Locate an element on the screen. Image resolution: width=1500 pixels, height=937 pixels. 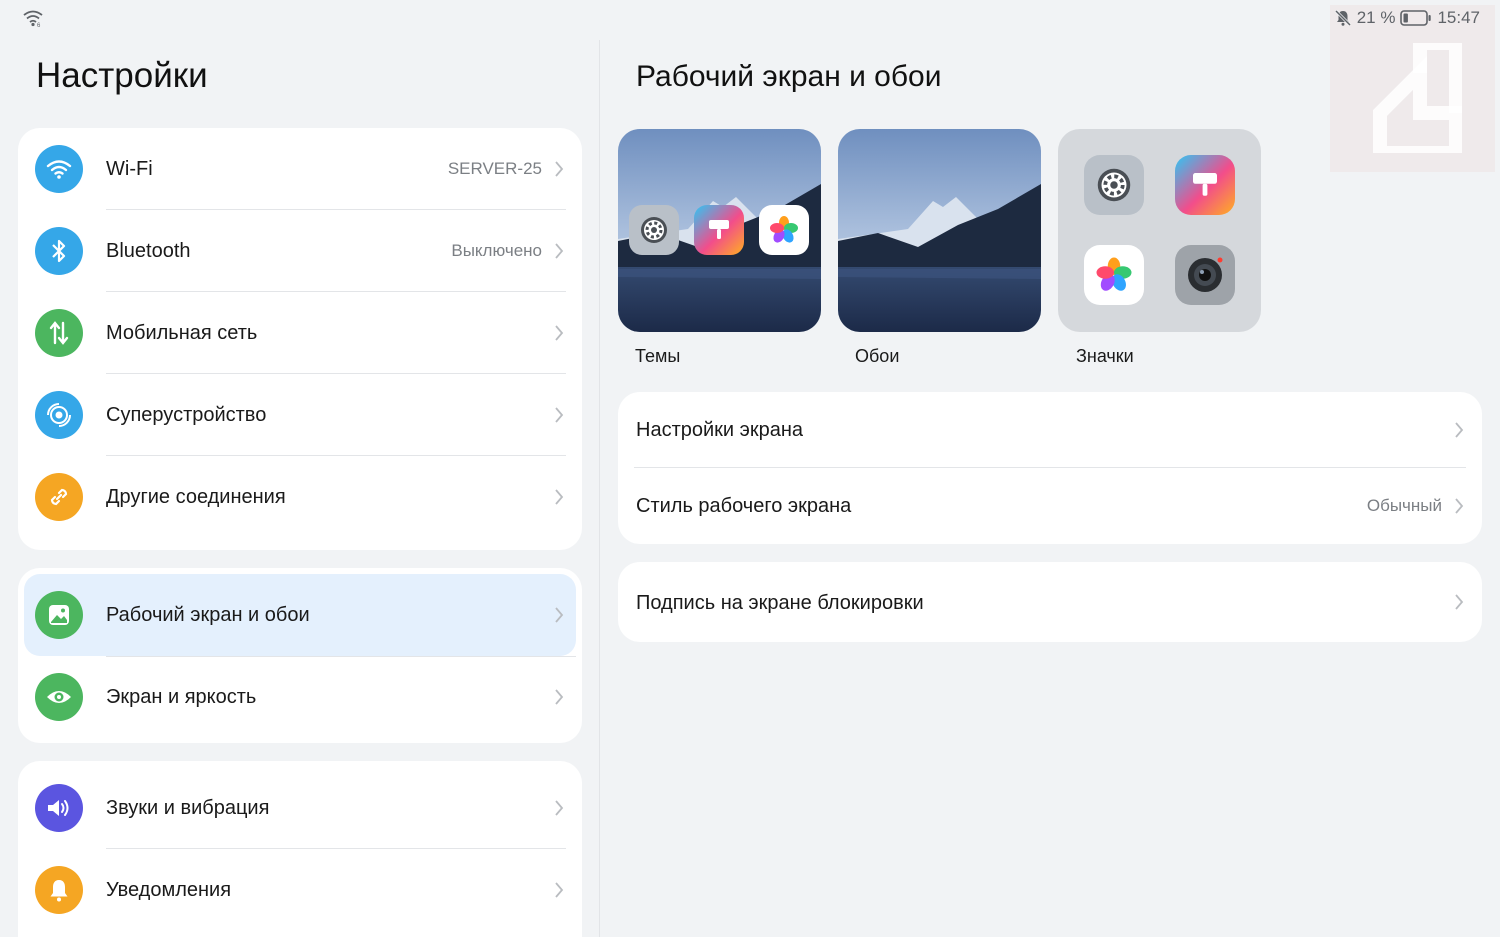
status-right: 21 % 15:47 is located at coordinates (1407, 18).